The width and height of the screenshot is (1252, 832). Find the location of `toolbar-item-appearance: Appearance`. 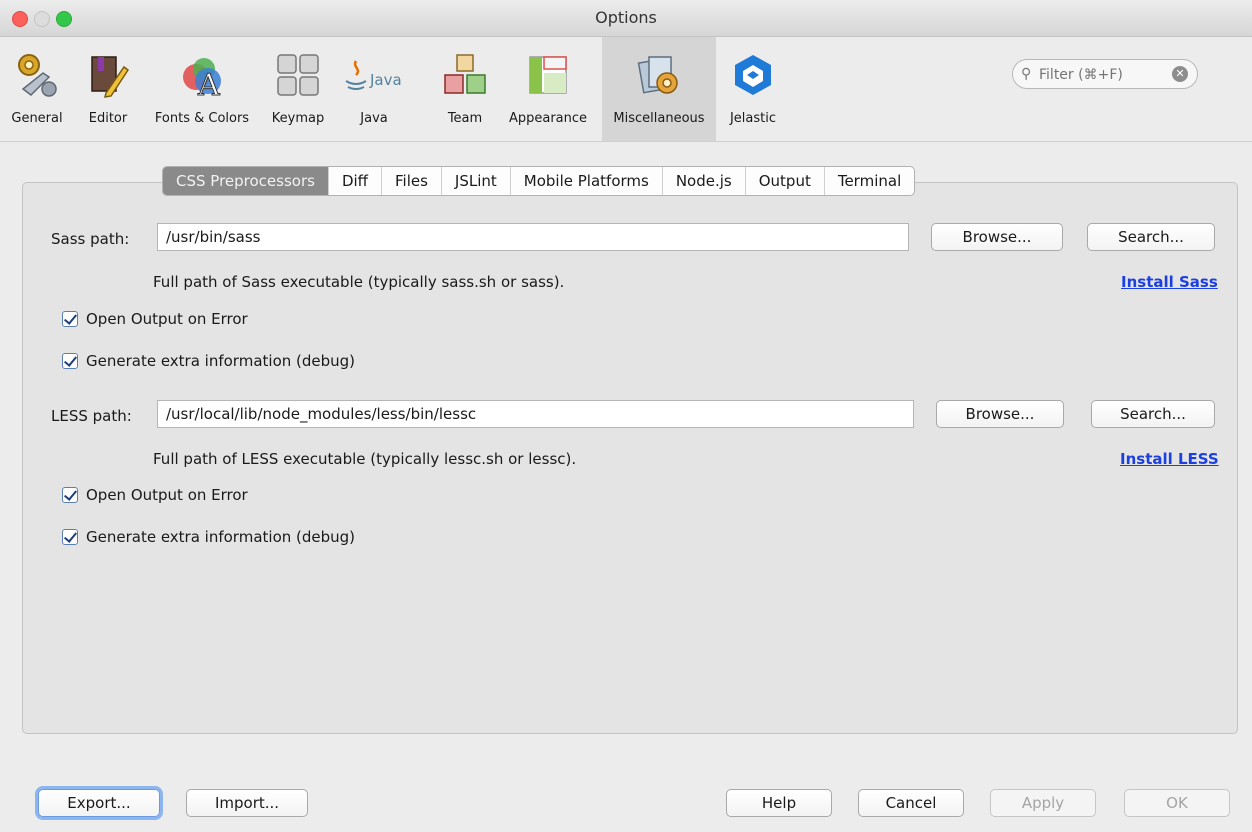

toolbar-item-appearance: Appearance is located at coordinates (548, 89).